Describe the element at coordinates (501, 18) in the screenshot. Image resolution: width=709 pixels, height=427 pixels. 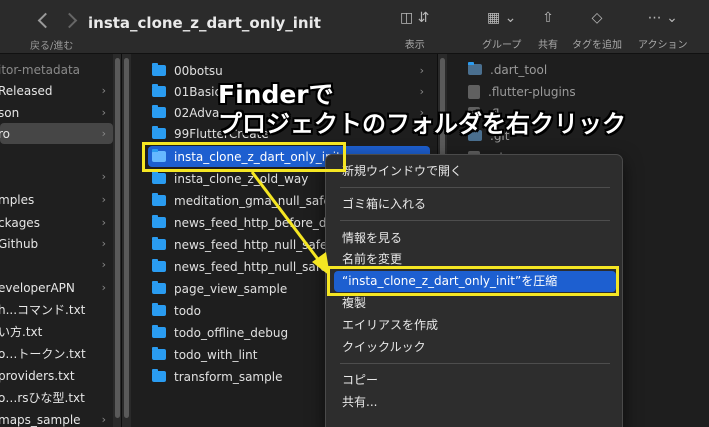
I see `group-grid-icon: ▦ ⌄` at that location.